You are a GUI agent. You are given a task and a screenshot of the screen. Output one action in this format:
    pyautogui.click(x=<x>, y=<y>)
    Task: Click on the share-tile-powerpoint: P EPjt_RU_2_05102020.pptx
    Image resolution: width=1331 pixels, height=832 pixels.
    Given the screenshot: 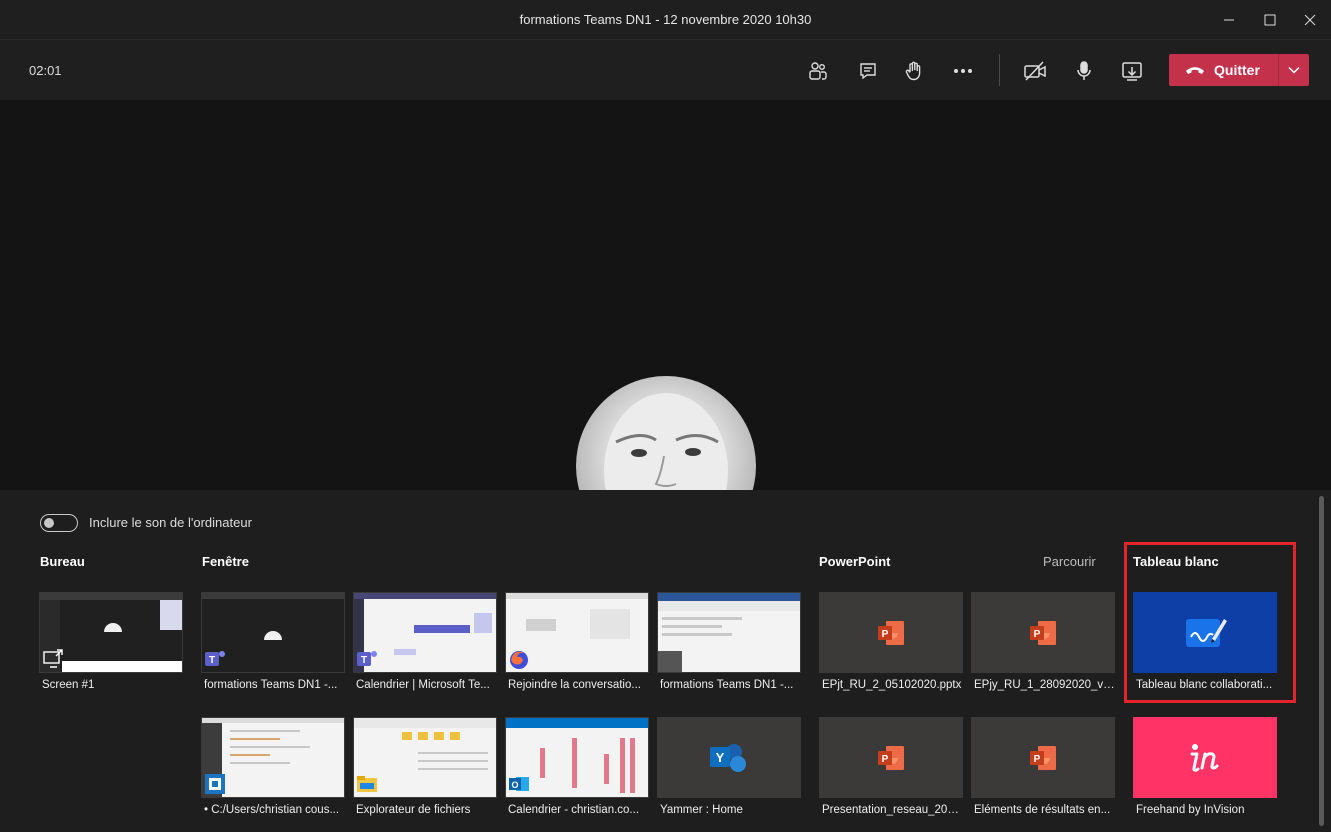 What is the action you would take?
    pyautogui.click(x=891, y=642)
    